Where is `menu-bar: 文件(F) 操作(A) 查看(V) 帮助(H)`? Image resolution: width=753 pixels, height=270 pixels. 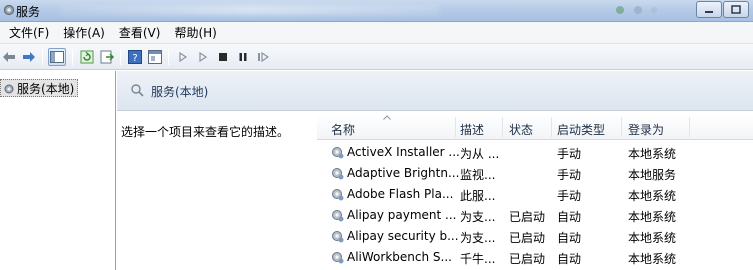 menu-bar: 文件(F) 操作(A) 查看(V) 帮助(H) is located at coordinates (376, 33).